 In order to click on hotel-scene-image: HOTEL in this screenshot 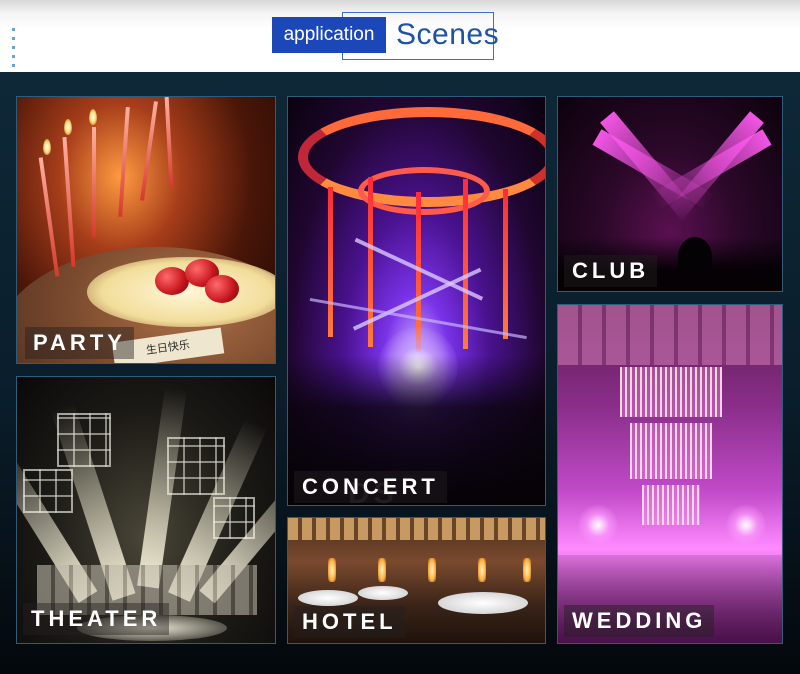, I will do `click(416, 580)`.